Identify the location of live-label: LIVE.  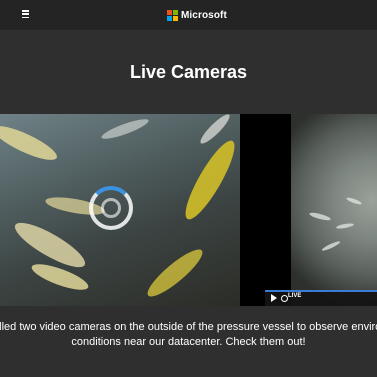
(295, 296).